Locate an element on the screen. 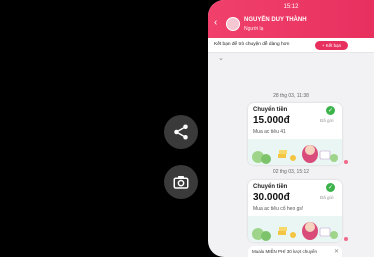 The height and width of the screenshot is (257, 374). transfer-note: Mua ac tiêu 41 is located at coordinates (269, 132).